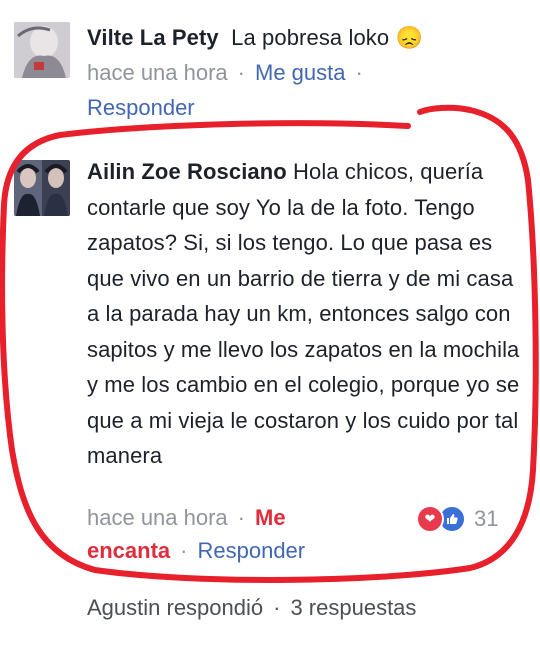 This screenshot has width=540, height=647. What do you see at coordinates (270, 517) in the screenshot?
I see `love-reaction-button: Me` at bounding box center [270, 517].